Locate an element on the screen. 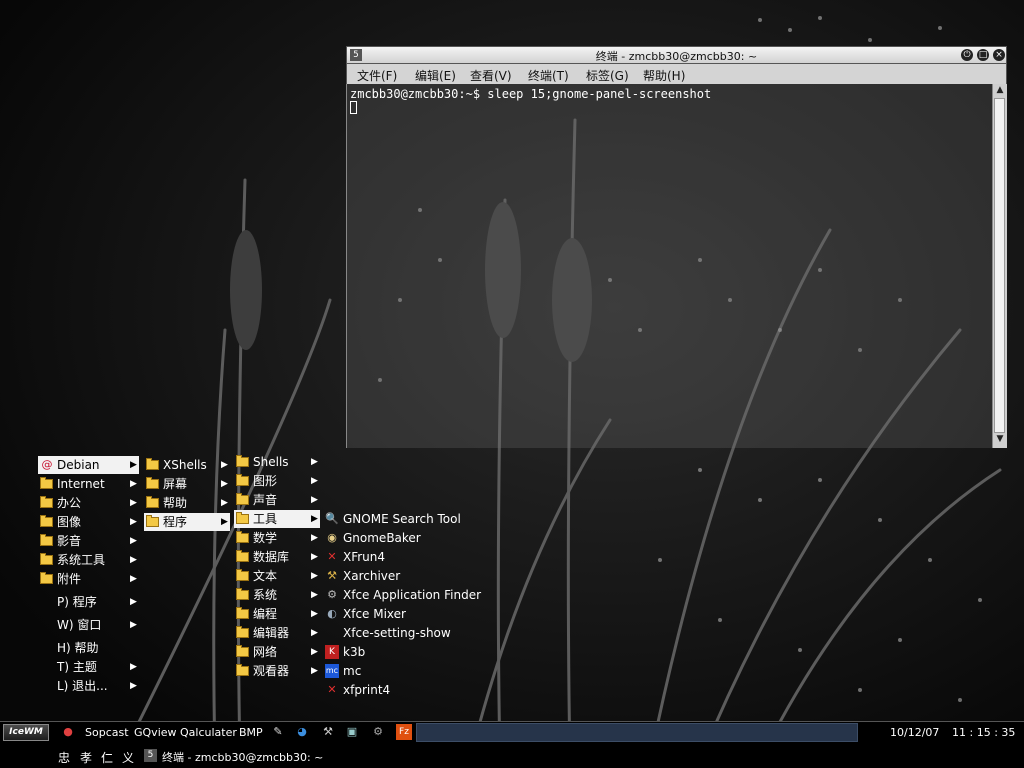 The image size is (1024, 768). menu-item-mc: mc mc is located at coordinates (394, 671).